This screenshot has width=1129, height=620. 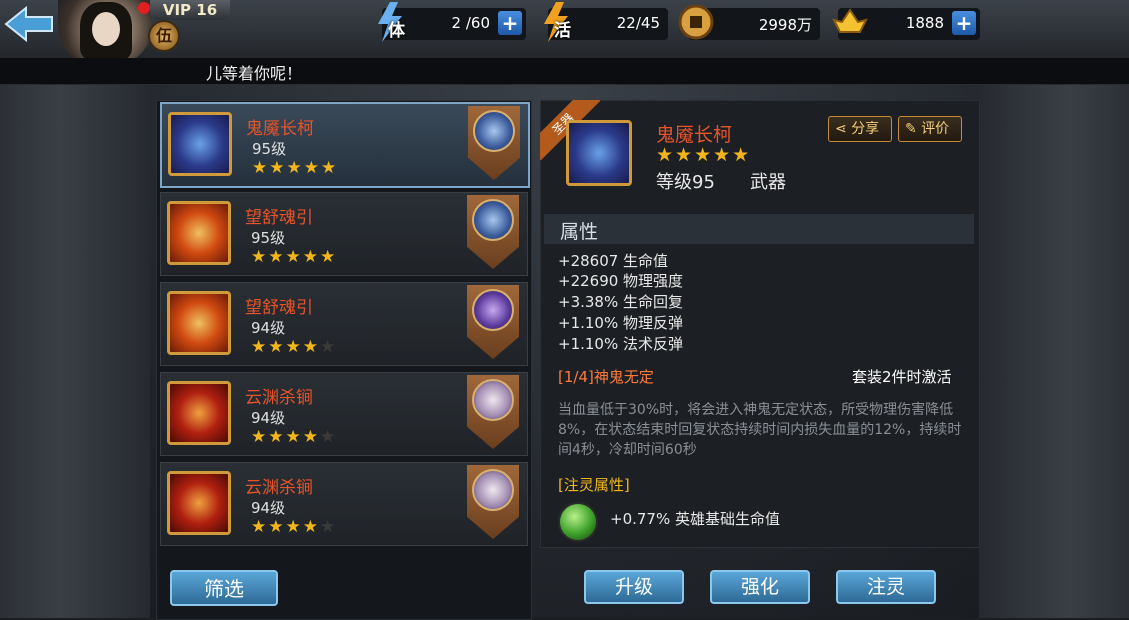 I want to click on top-bar: VIP 16 伍 2 /60 + 体 22/45 活 2998万 1888 +, so click(x=564, y=33).